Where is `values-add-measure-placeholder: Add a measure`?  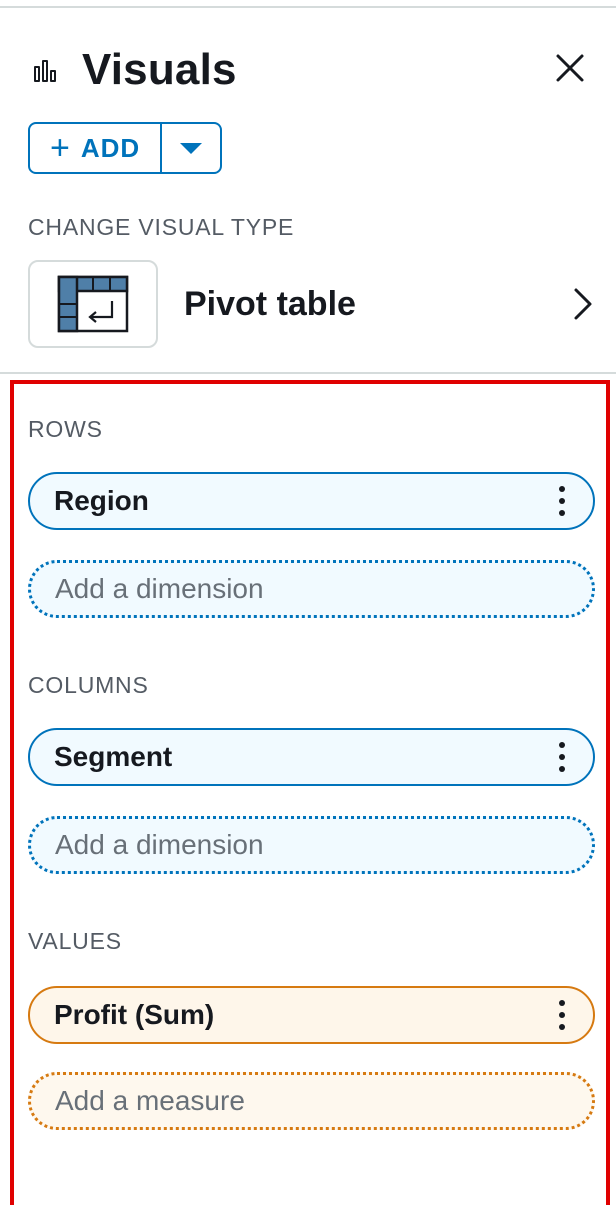
values-add-measure-placeholder: Add a measure is located at coordinates (150, 1100).